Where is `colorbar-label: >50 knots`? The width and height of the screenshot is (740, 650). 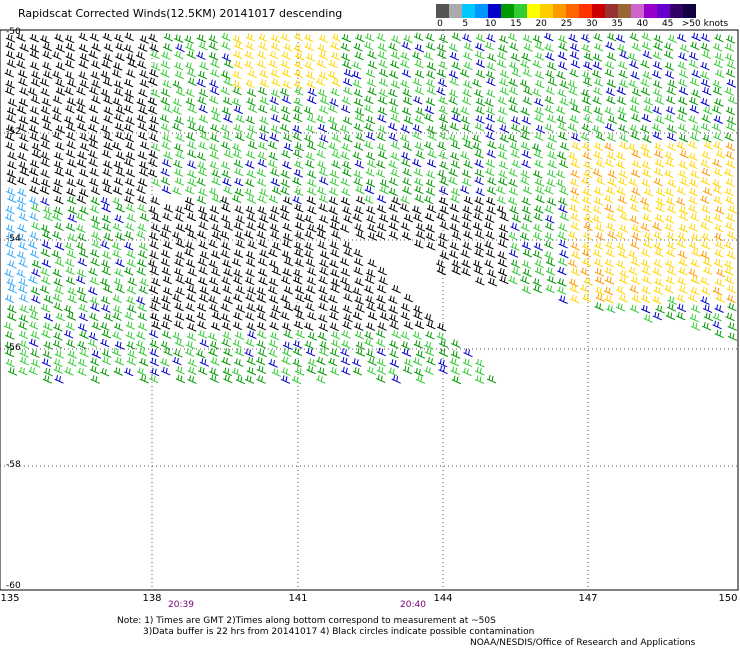
colorbar-label: >50 knots is located at coordinates (705, 24).